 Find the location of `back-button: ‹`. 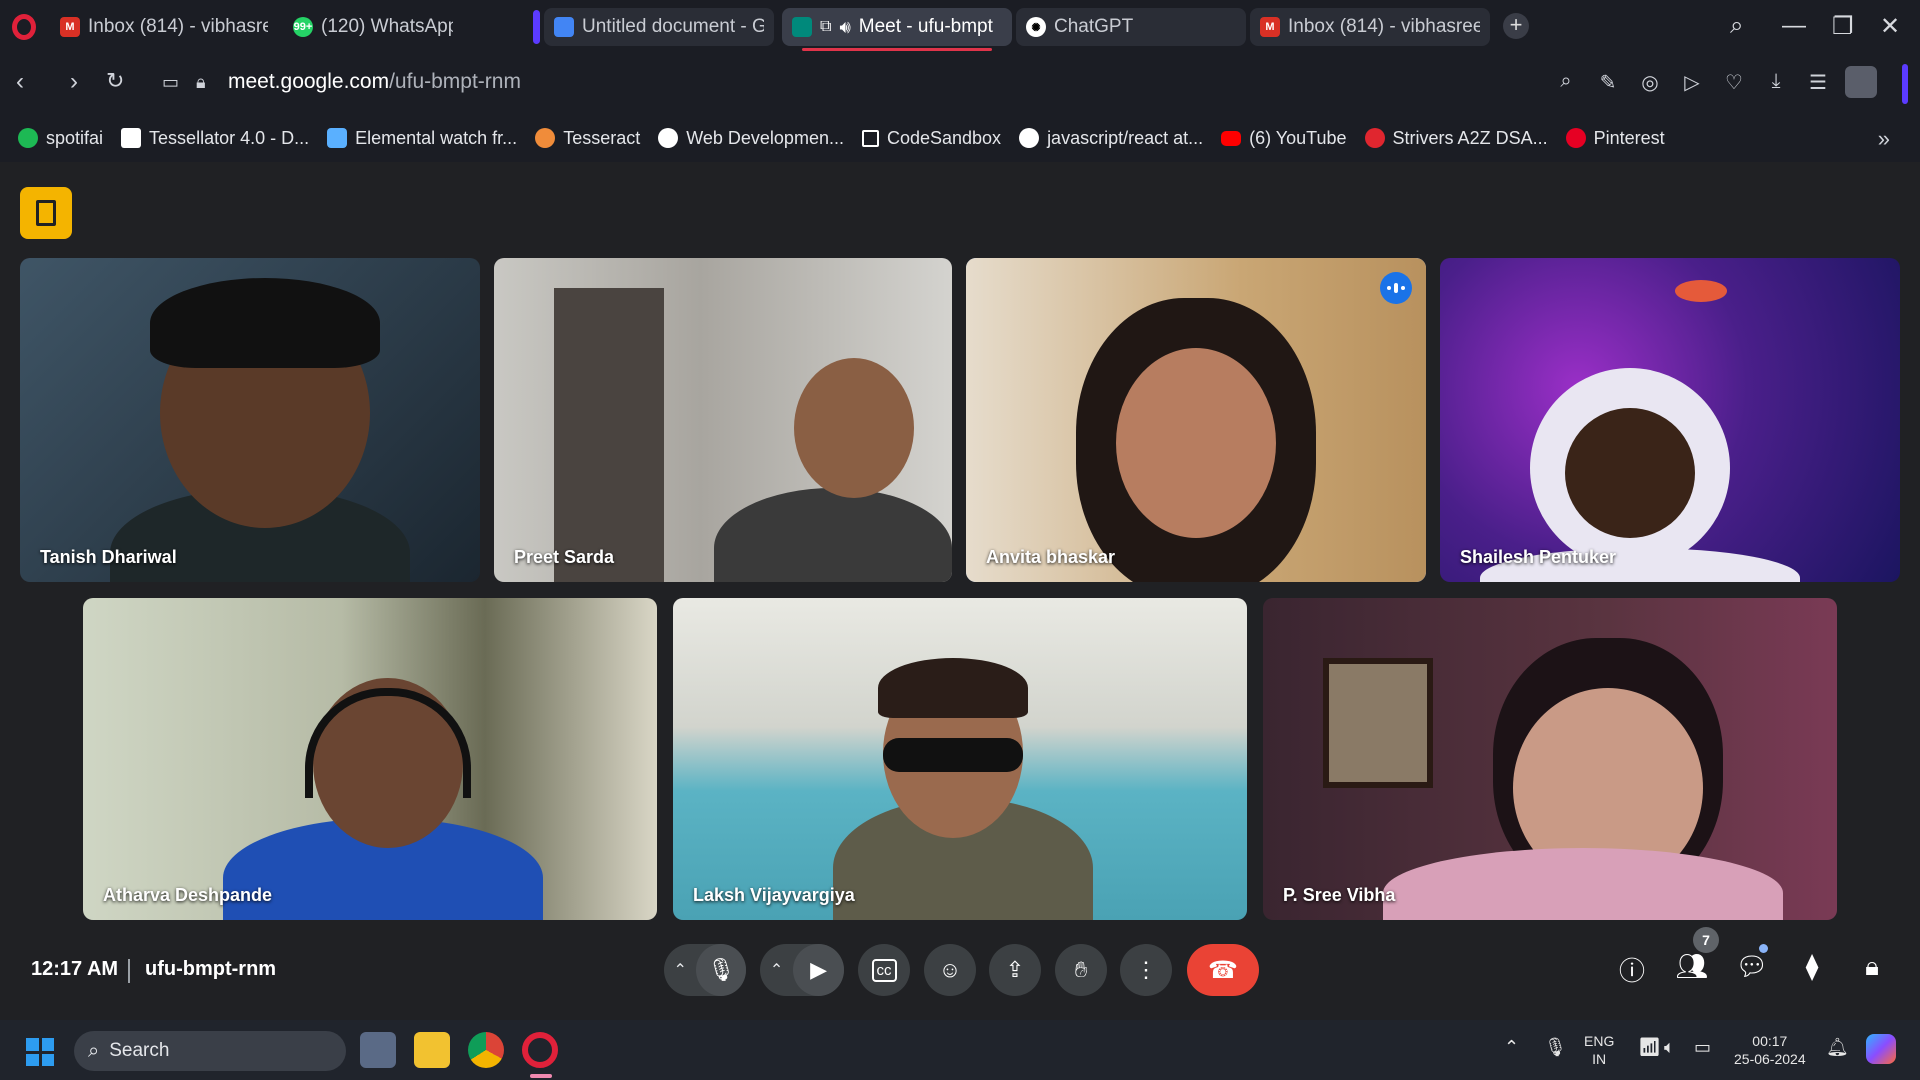

back-button: ‹ is located at coordinates (20, 82).